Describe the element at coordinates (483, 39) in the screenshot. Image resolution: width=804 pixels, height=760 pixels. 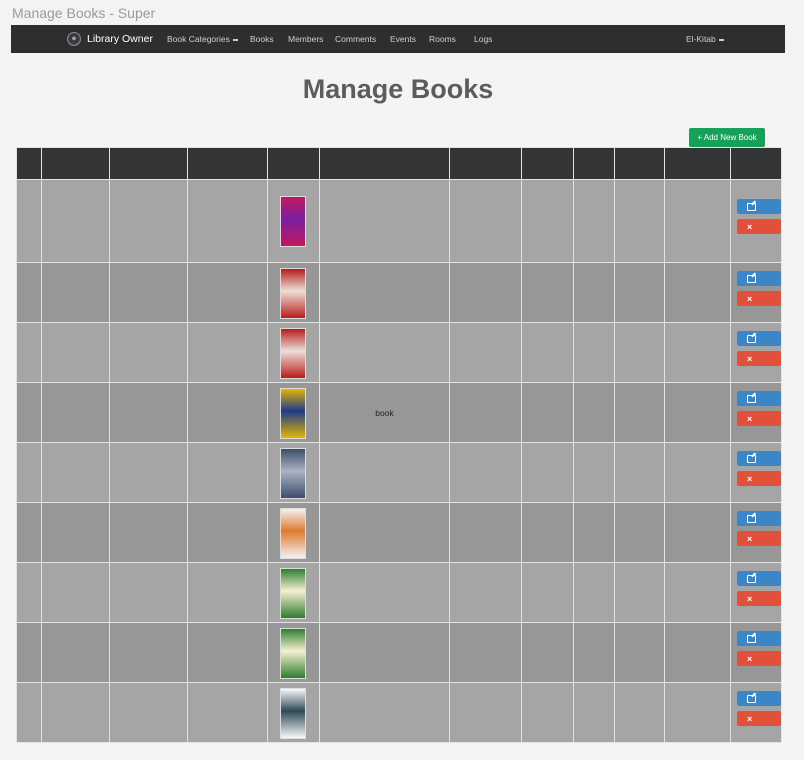
I see `nav-logs: Logs` at that location.